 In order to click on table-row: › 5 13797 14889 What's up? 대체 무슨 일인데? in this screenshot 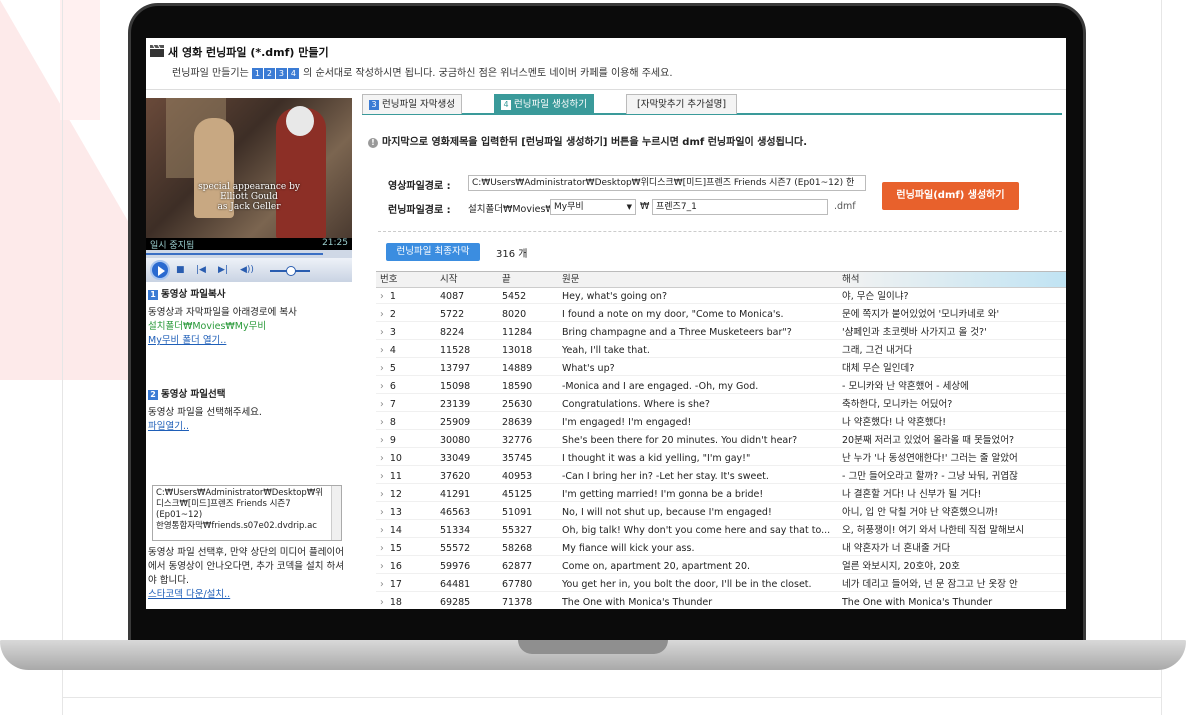, I will do `click(721, 368)`.